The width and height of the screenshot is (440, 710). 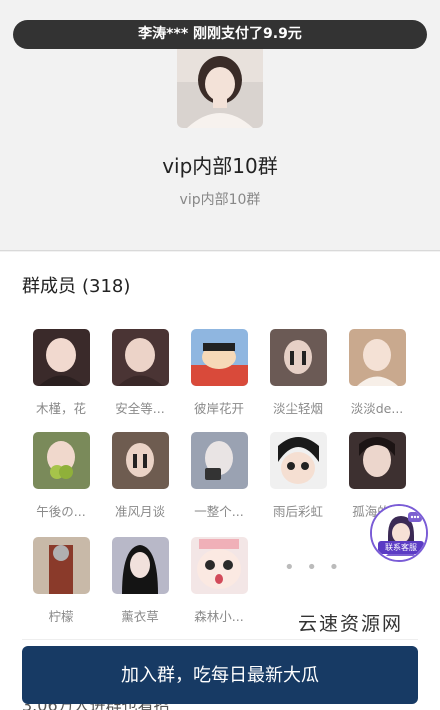 I want to click on member-item: 雨后彩虹, so click(x=298, y=476).